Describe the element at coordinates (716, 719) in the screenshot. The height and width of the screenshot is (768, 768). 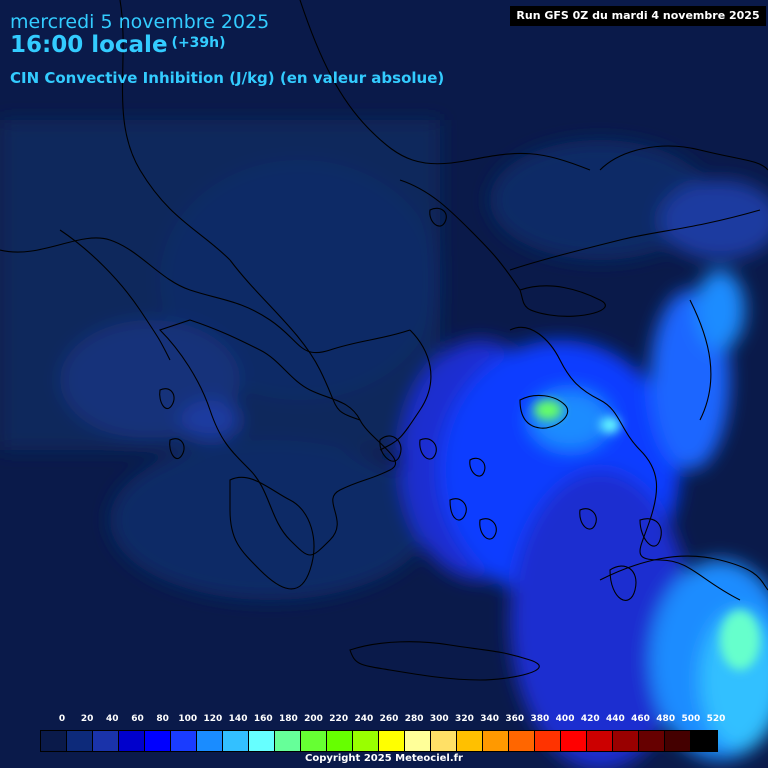
I see `legend-label: 520` at that location.